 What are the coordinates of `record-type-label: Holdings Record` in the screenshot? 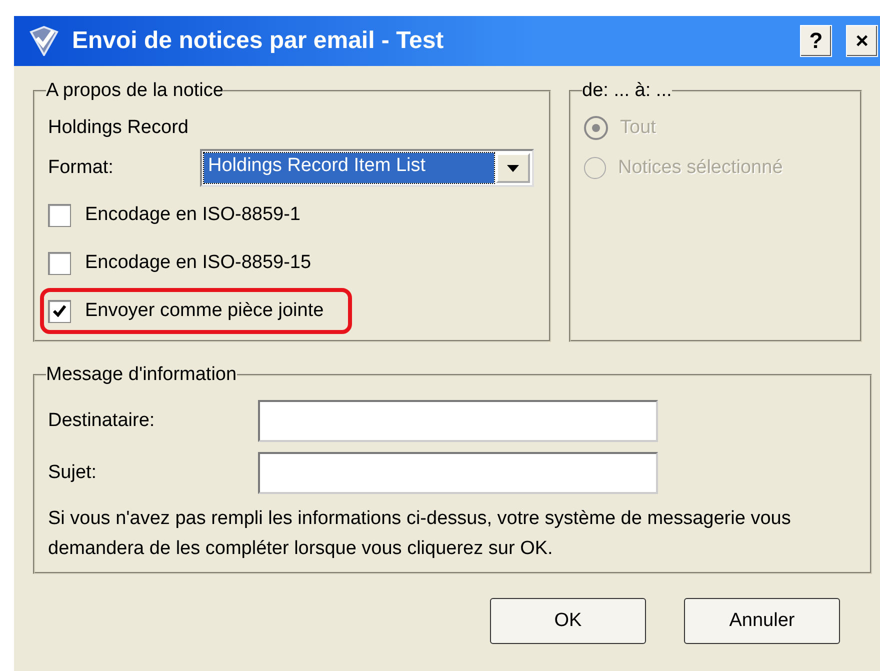 It's located at (118, 128).